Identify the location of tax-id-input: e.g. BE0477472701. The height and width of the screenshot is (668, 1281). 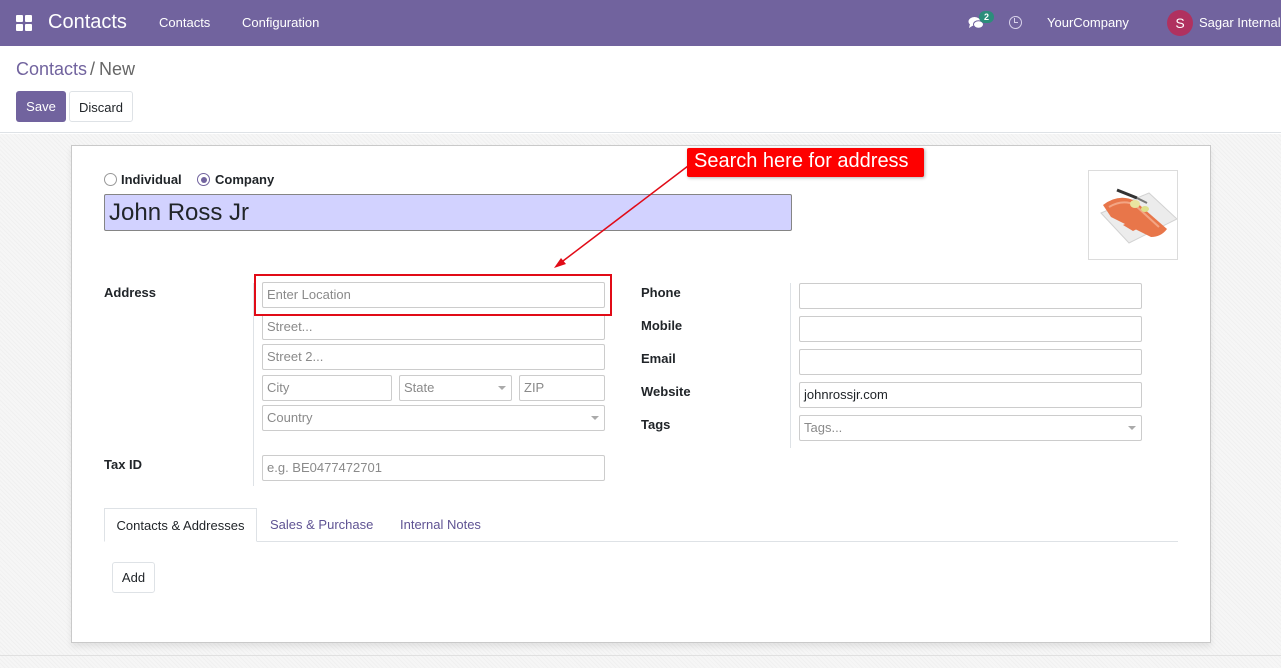
(433, 468).